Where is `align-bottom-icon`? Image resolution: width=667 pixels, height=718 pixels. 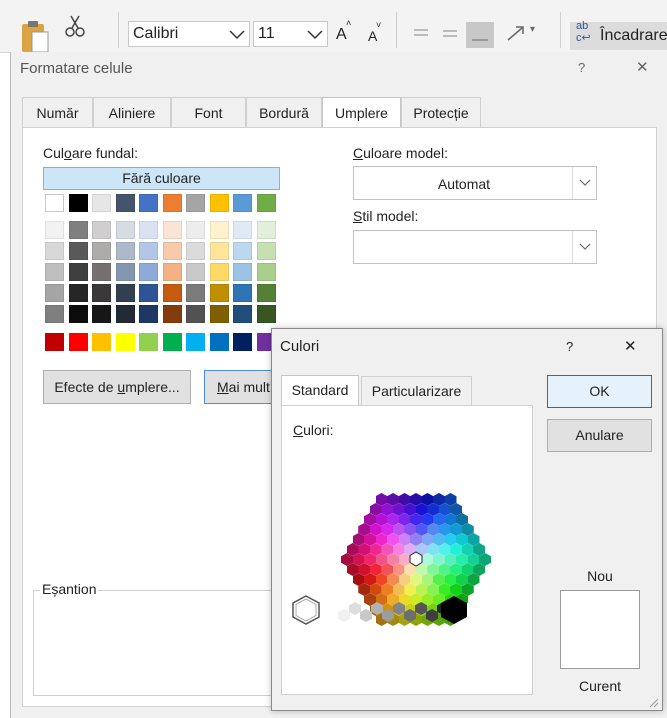 align-bottom-icon is located at coordinates (480, 35).